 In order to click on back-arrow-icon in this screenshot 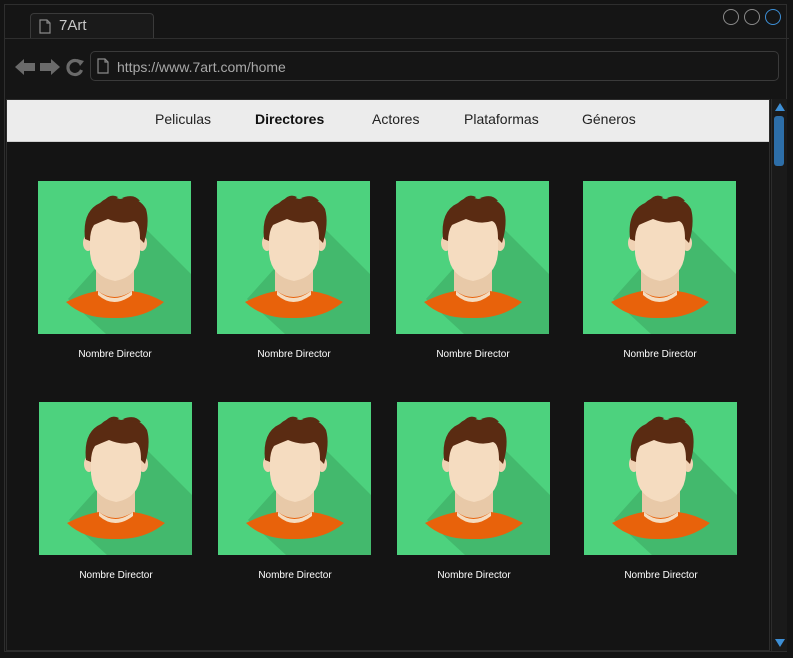, I will do `click(25, 67)`.